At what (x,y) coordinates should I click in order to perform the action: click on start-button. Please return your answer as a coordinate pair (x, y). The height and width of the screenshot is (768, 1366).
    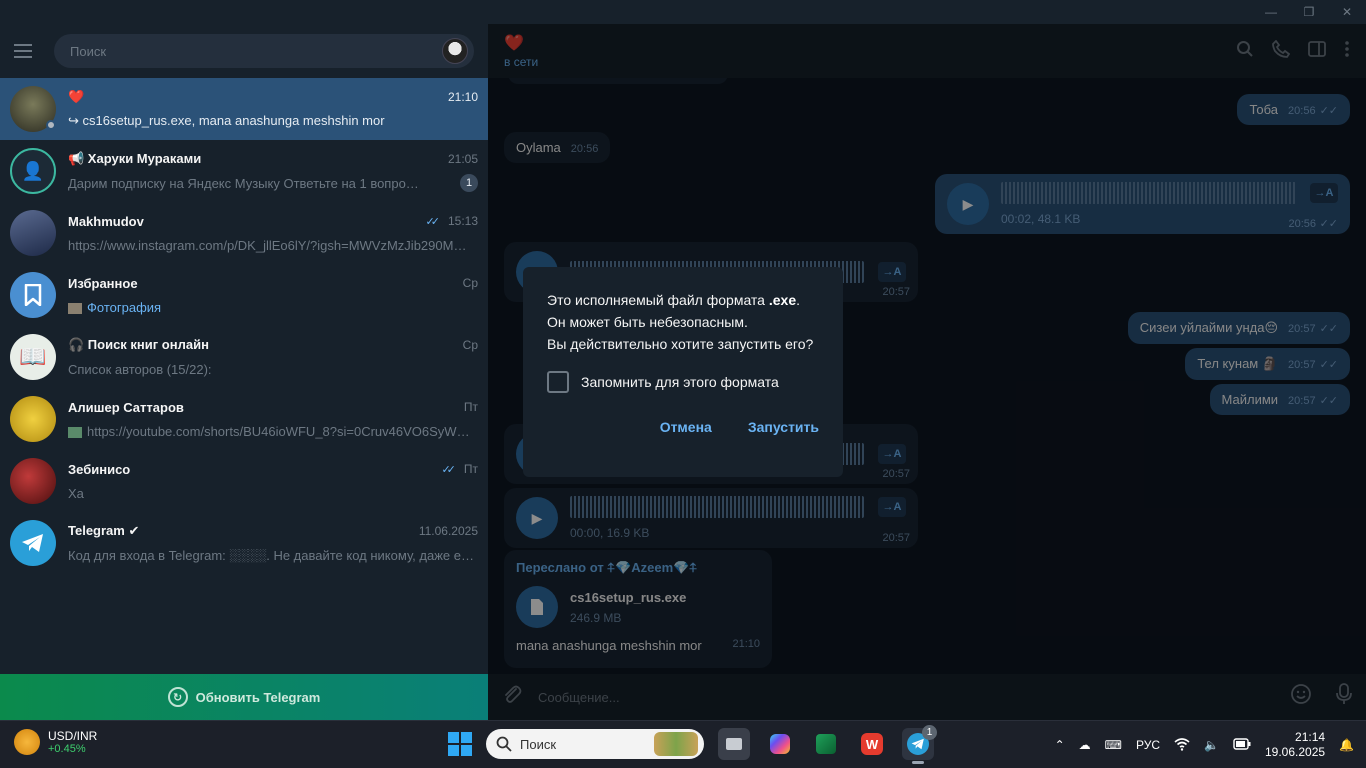
    Looking at the image, I should click on (460, 744).